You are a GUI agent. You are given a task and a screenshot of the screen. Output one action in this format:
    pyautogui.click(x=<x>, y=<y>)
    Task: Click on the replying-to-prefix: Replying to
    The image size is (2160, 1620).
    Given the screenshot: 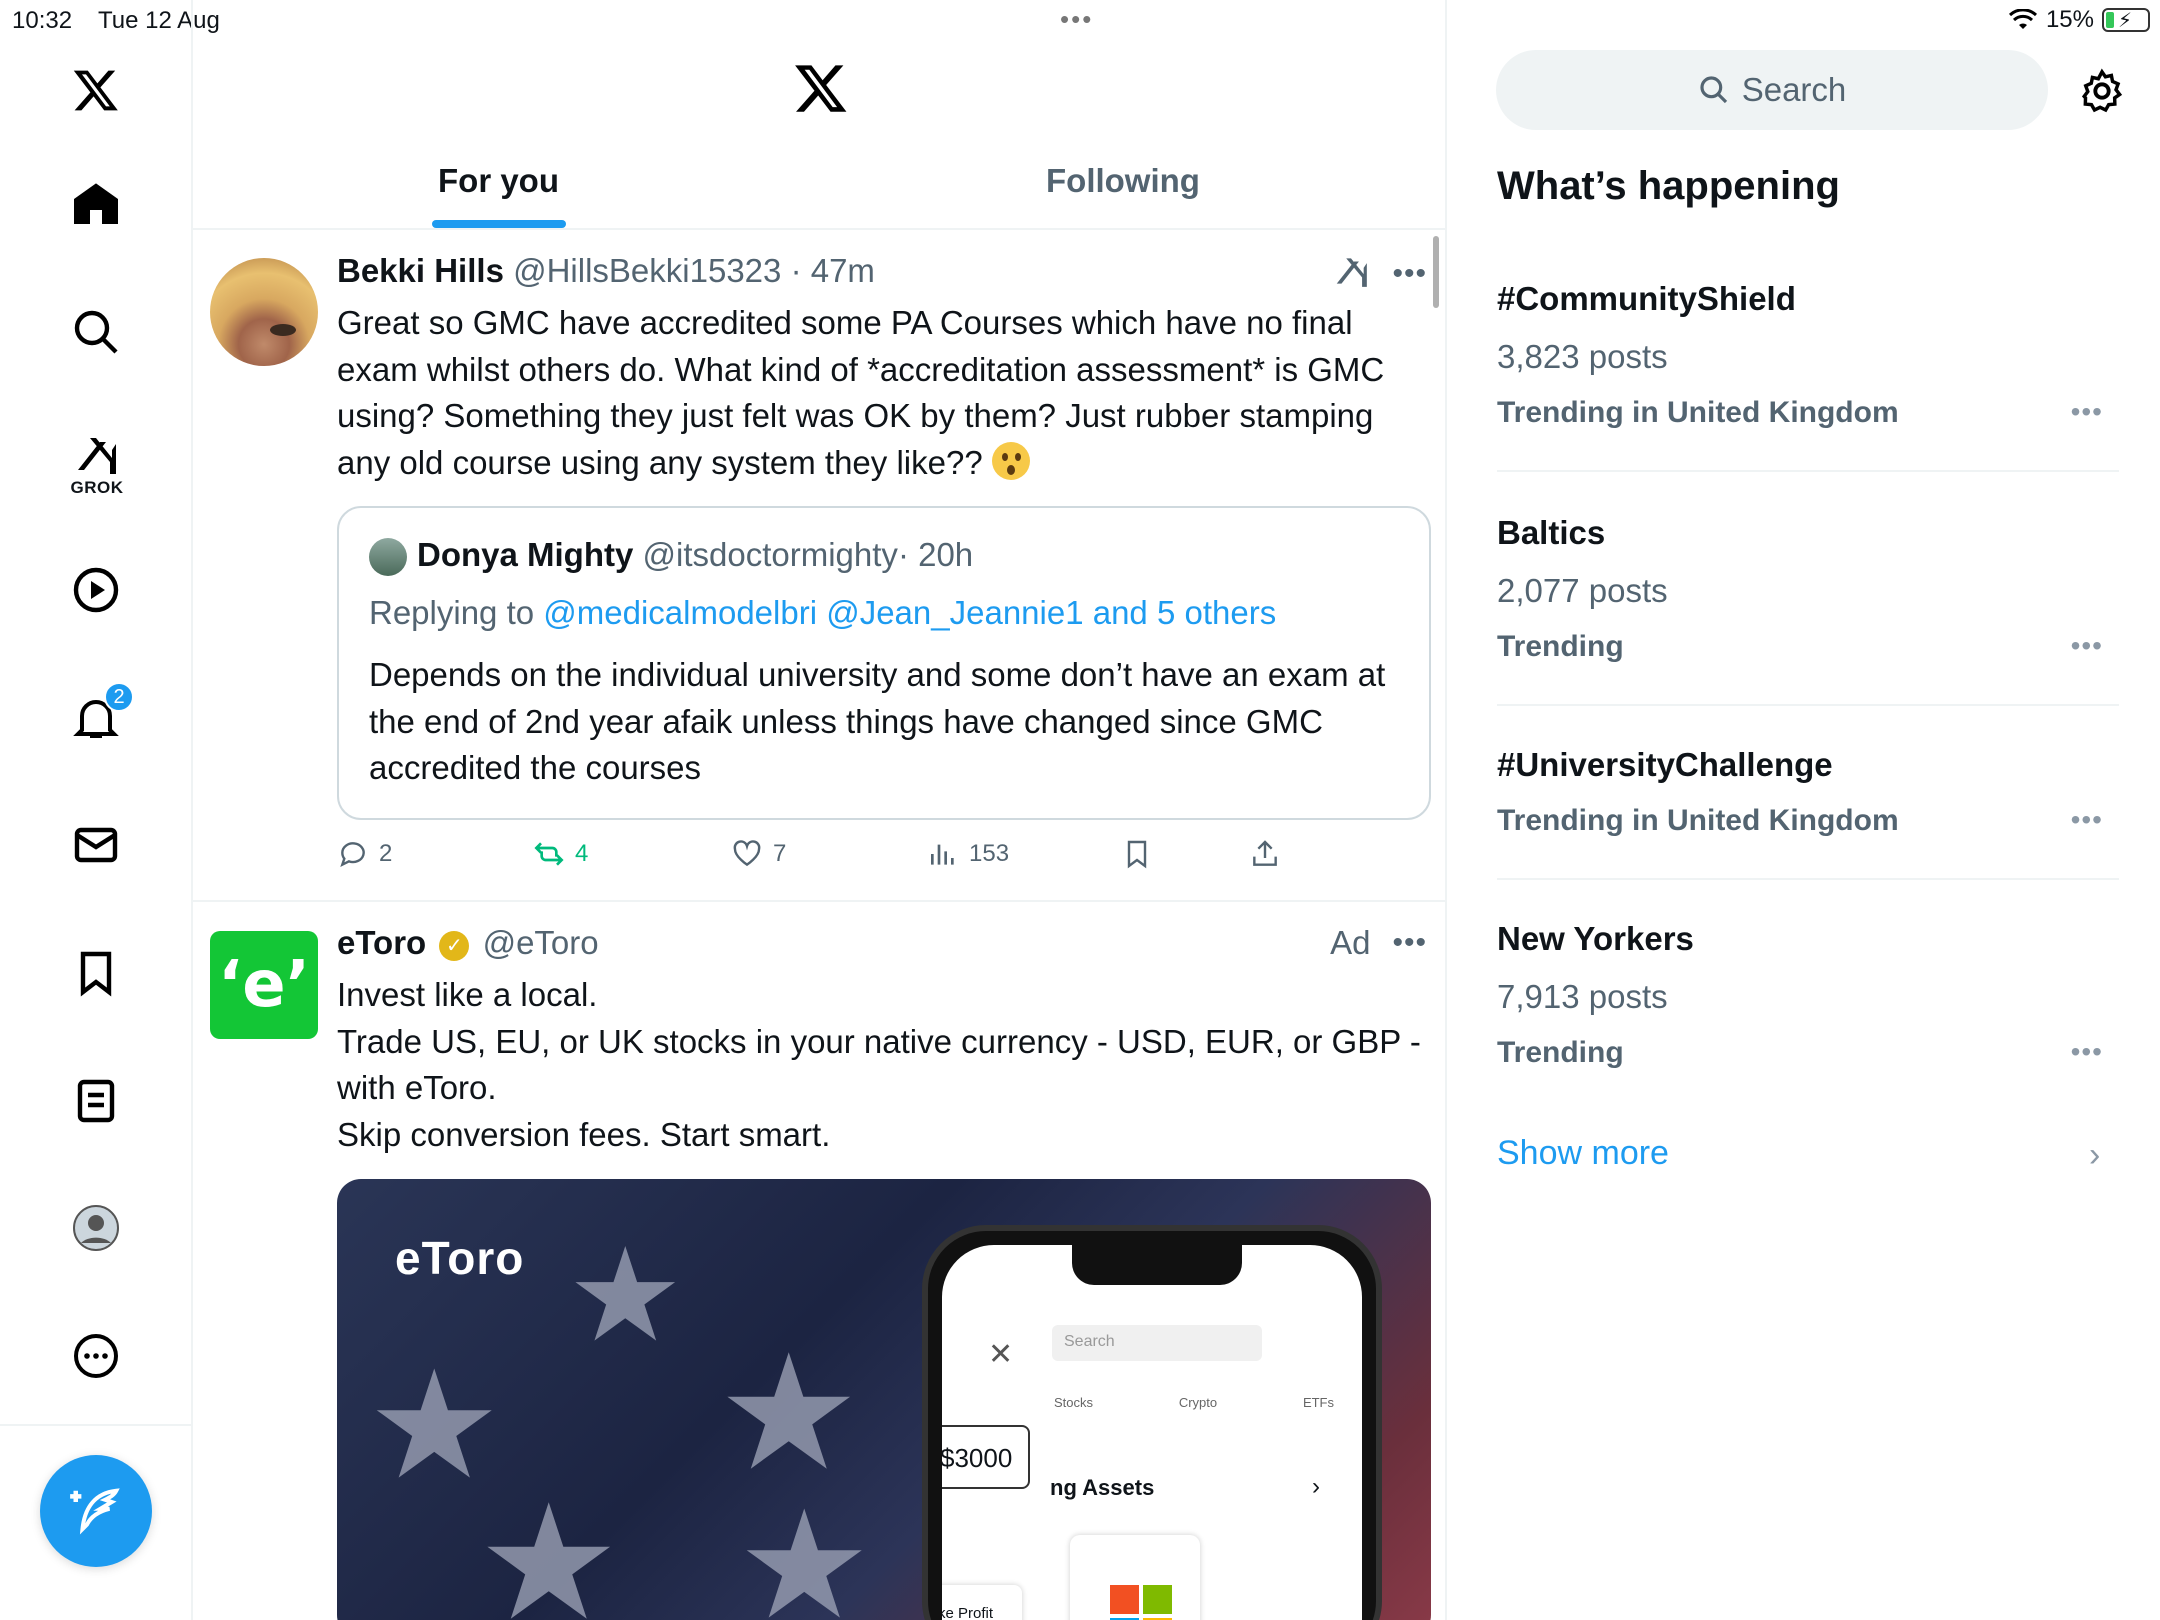 What is the action you would take?
    pyautogui.click(x=456, y=612)
    